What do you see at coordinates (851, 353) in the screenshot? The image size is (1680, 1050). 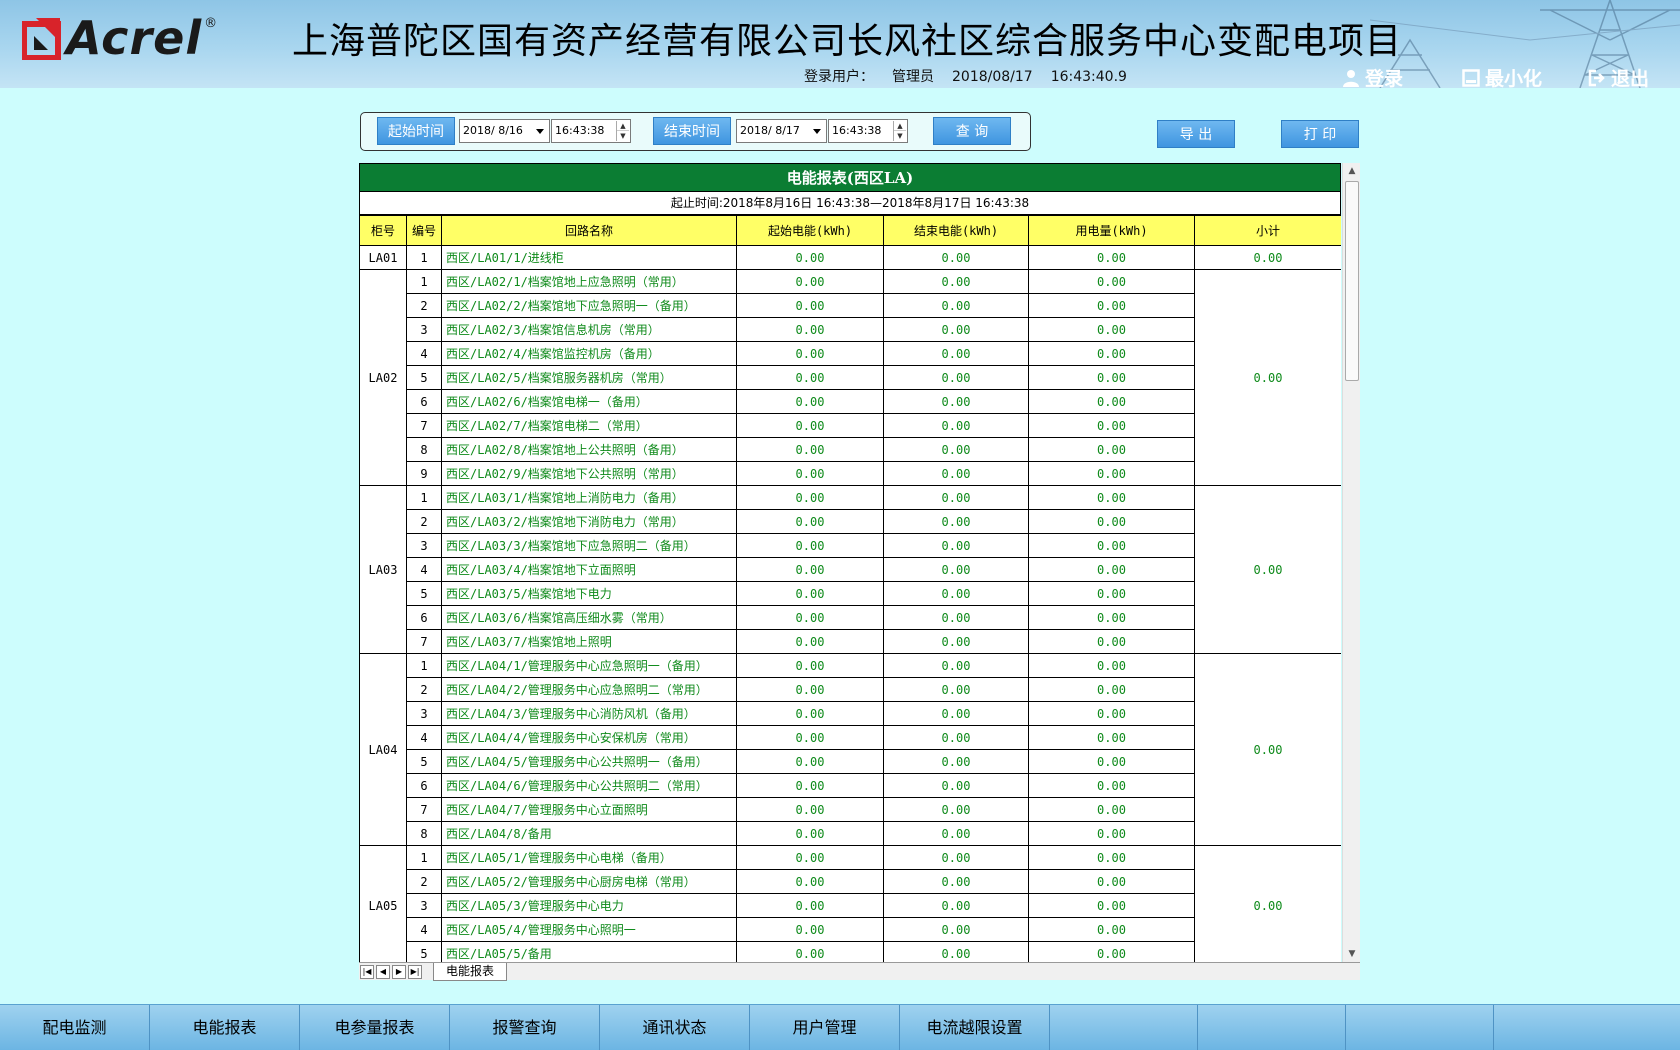 I see `table-row: 4 西区/LA02/4/档案馆监控机房（备用） 0.00 0.00 0.00` at bounding box center [851, 353].